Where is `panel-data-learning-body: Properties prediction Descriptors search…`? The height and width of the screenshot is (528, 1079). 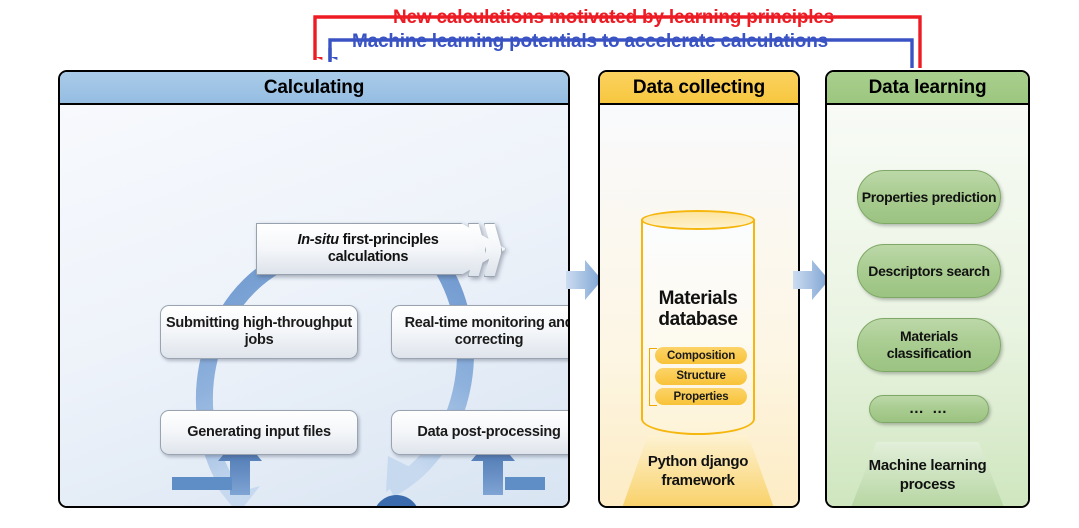 panel-data-learning-body: Properties prediction Descriptors search… is located at coordinates (927, 305).